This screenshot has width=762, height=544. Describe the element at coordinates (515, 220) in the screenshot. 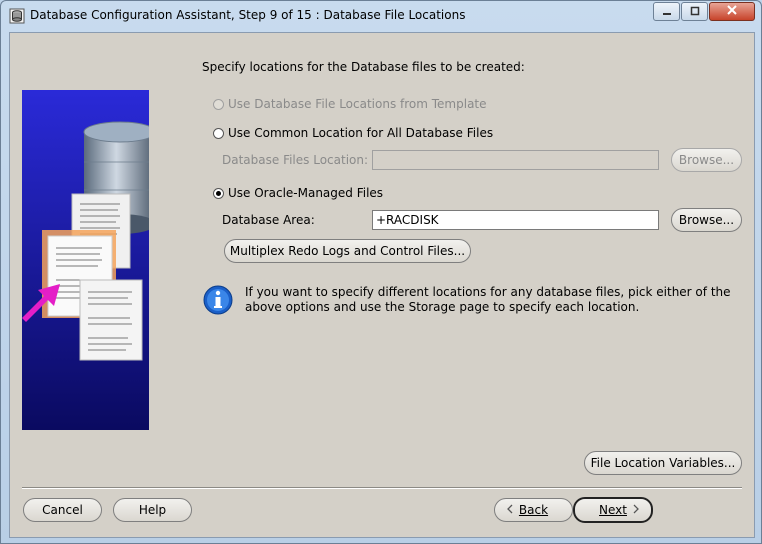

I see `database-area-field: +RACDISK` at that location.